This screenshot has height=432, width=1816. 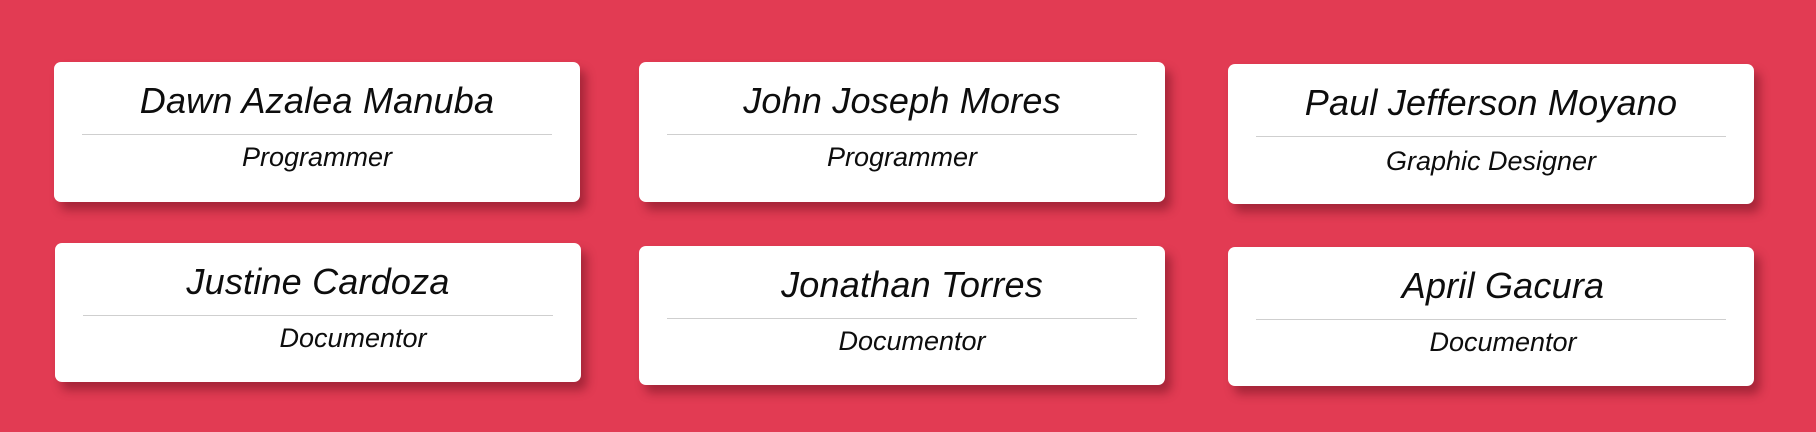 I want to click on member-role: Graphic Designer, so click(x=1491, y=161).